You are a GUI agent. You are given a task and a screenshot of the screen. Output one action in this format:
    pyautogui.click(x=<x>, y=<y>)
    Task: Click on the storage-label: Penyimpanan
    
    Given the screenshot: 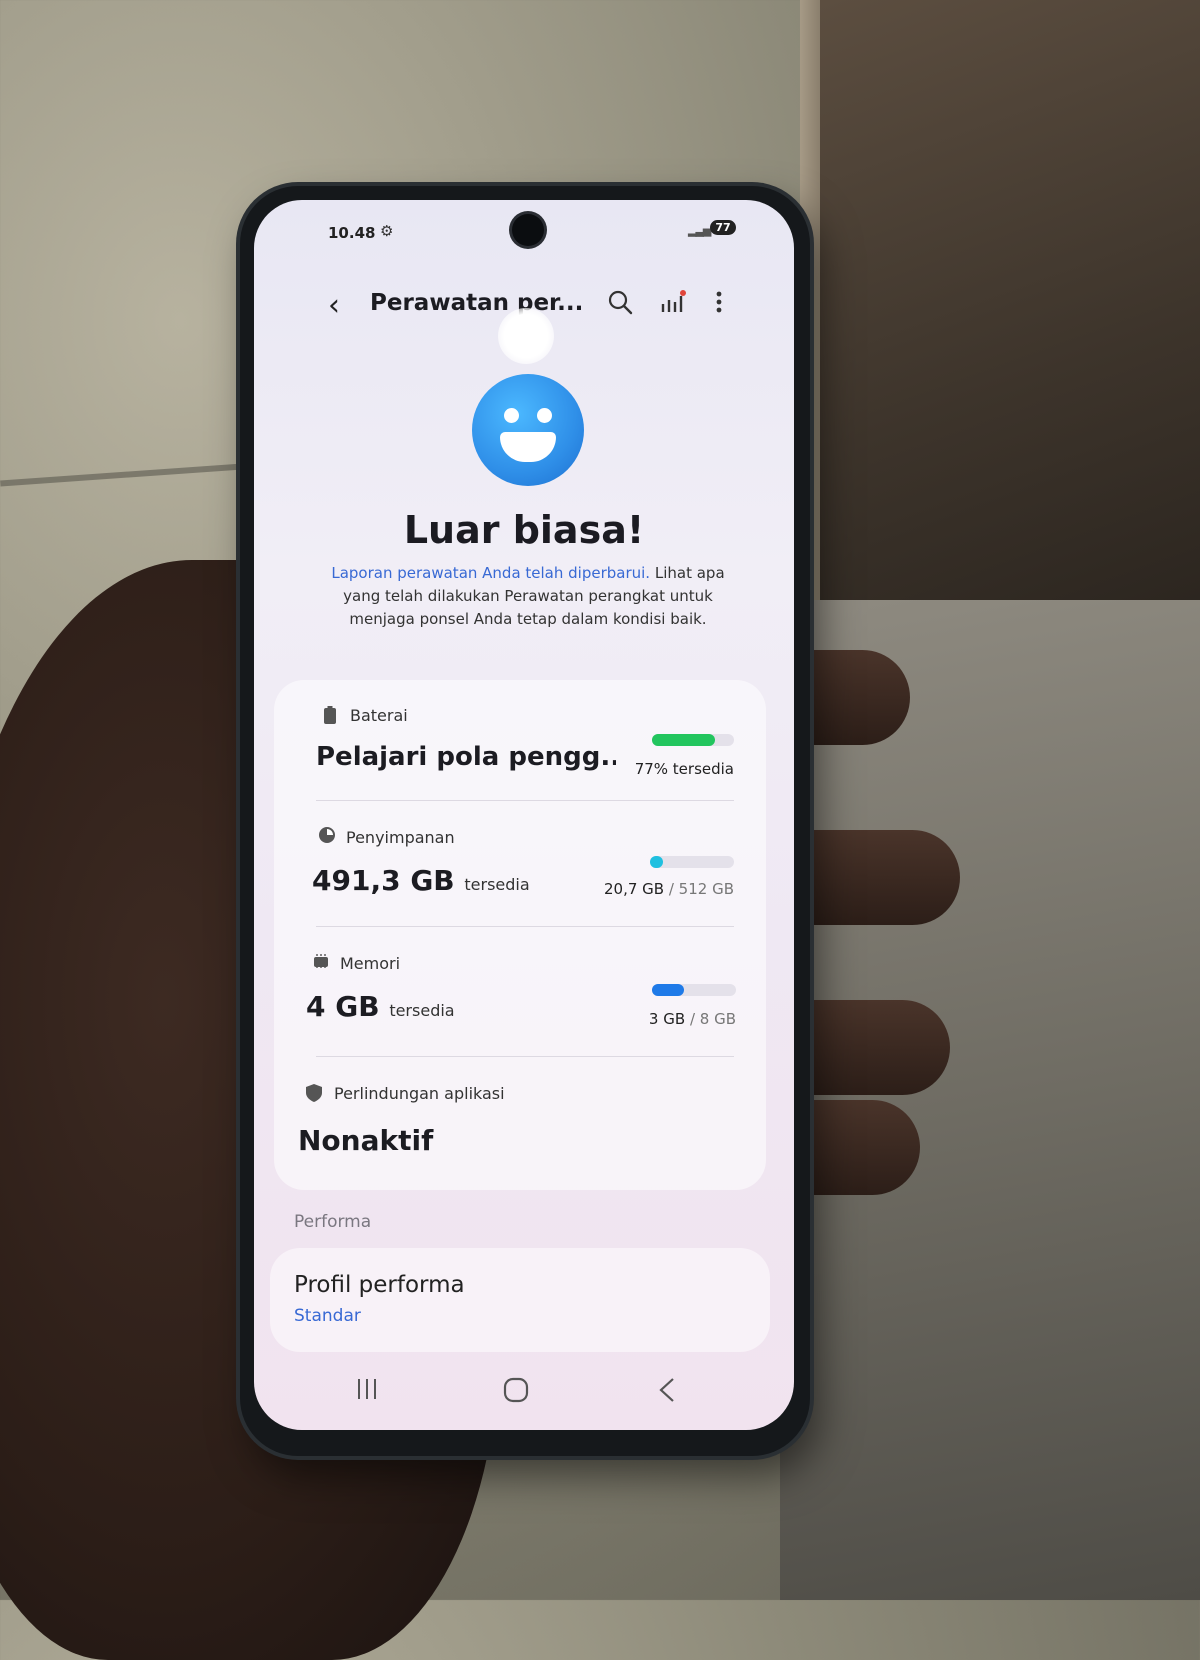 What is the action you would take?
    pyautogui.click(x=400, y=837)
    